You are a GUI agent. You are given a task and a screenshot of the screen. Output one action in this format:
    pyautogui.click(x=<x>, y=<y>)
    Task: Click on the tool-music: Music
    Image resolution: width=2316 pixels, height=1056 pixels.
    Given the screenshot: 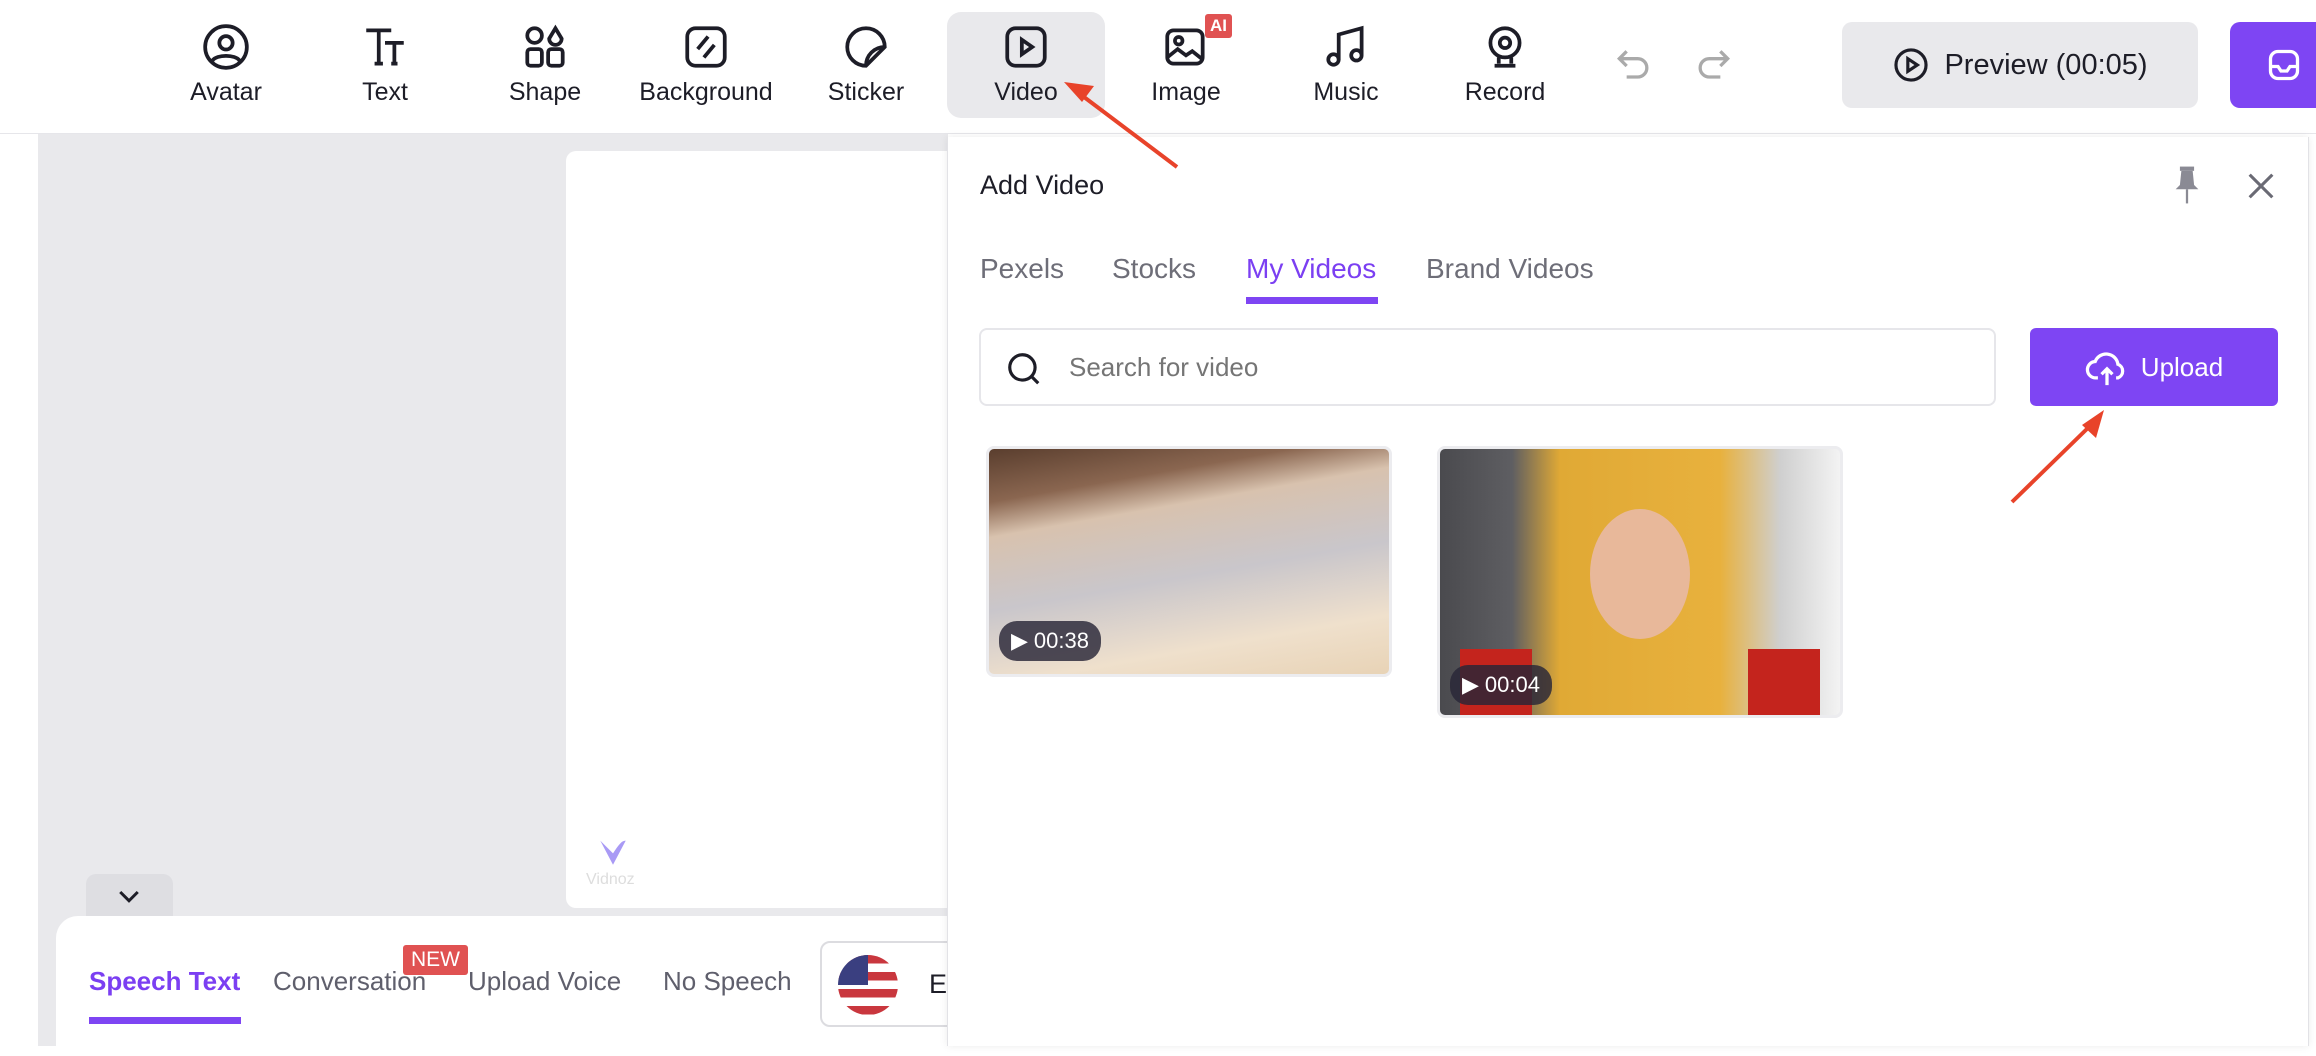 What is the action you would take?
    pyautogui.click(x=1346, y=65)
    